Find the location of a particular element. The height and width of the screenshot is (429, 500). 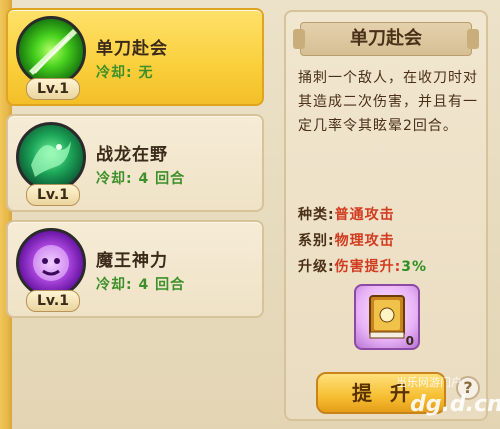

stat-series-value: 物理攻击 is located at coordinates (364, 241).